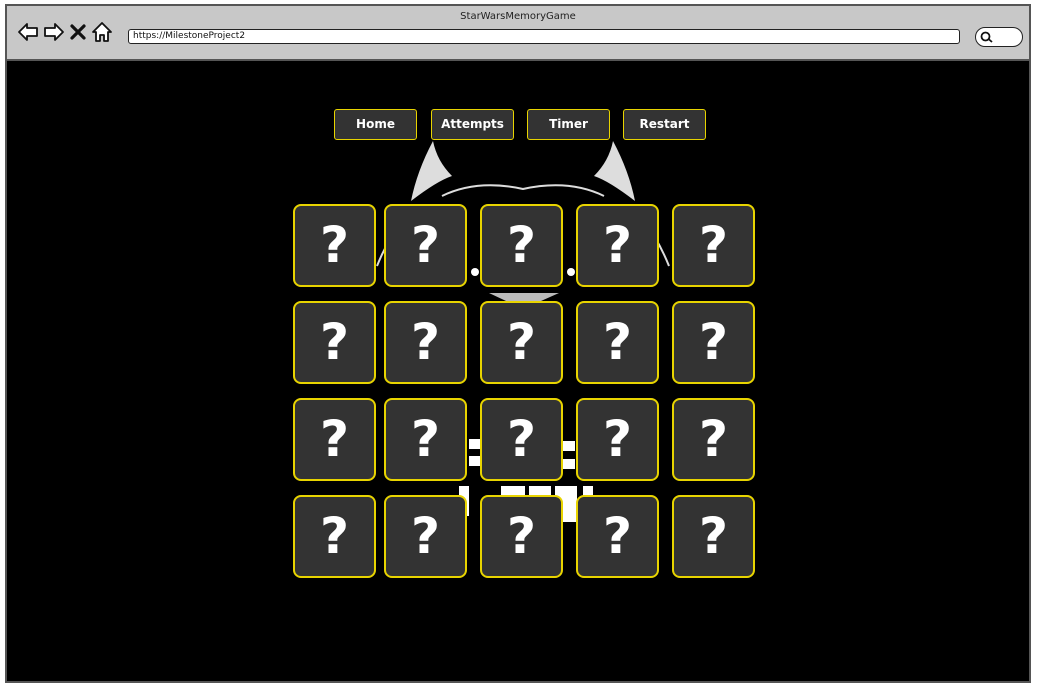 This screenshot has height=683, width=1042. I want to click on search-button, so click(999, 37).